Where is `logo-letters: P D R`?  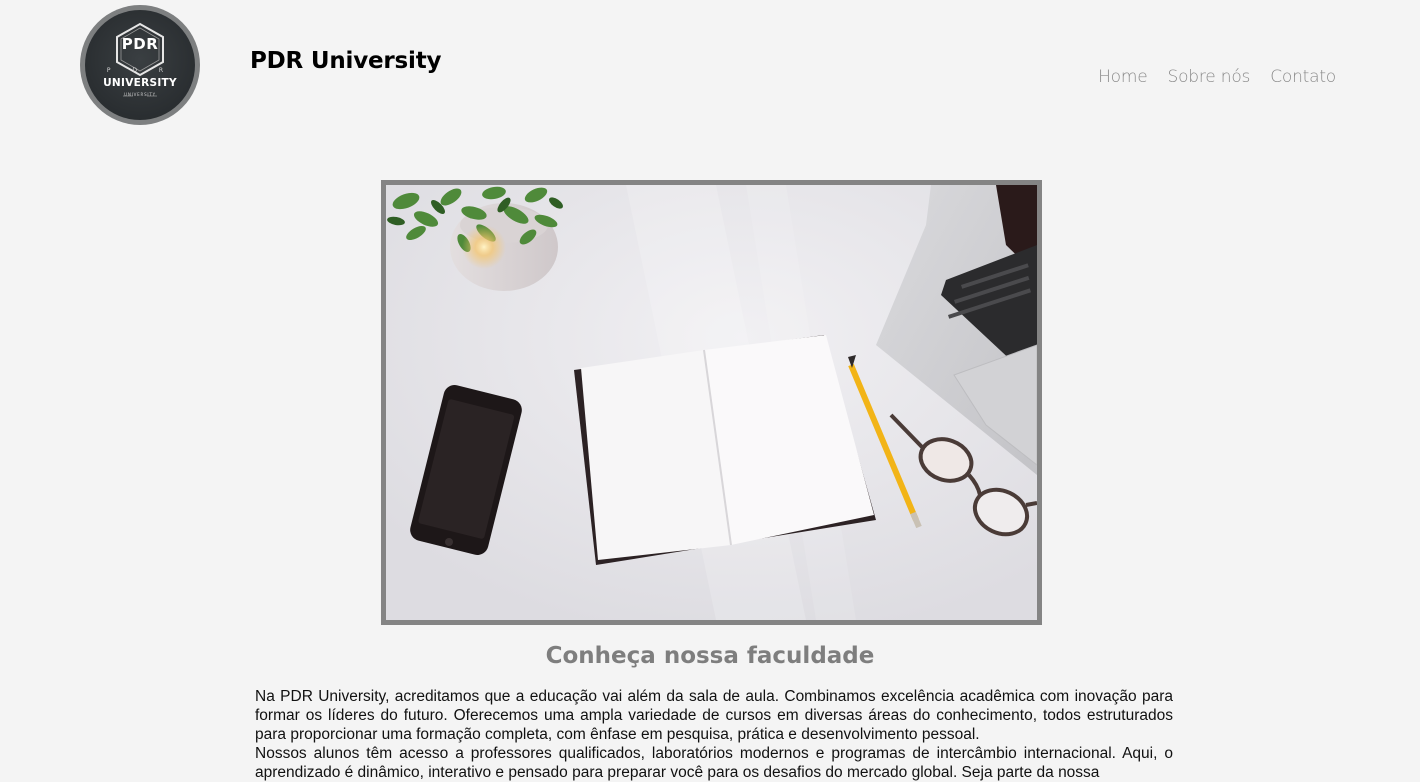 logo-letters: P D R is located at coordinates (140, 70).